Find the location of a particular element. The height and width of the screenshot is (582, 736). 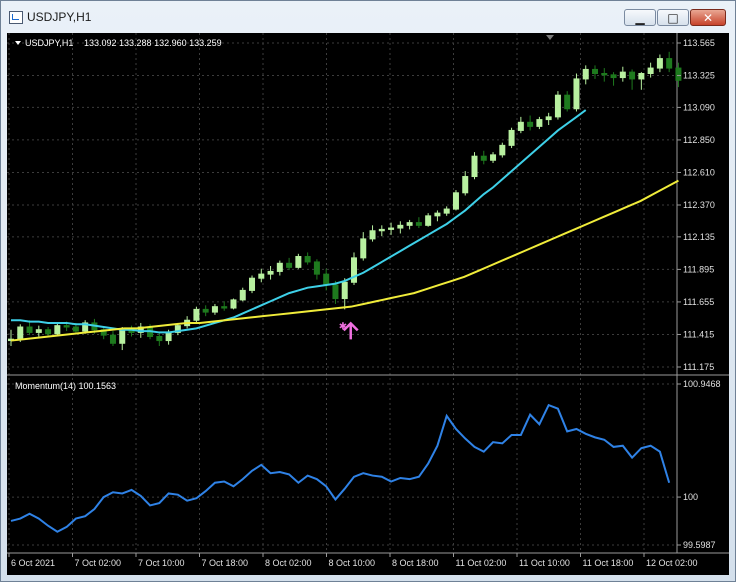

price-tick-label: 111.175 is located at coordinates (698, 367).